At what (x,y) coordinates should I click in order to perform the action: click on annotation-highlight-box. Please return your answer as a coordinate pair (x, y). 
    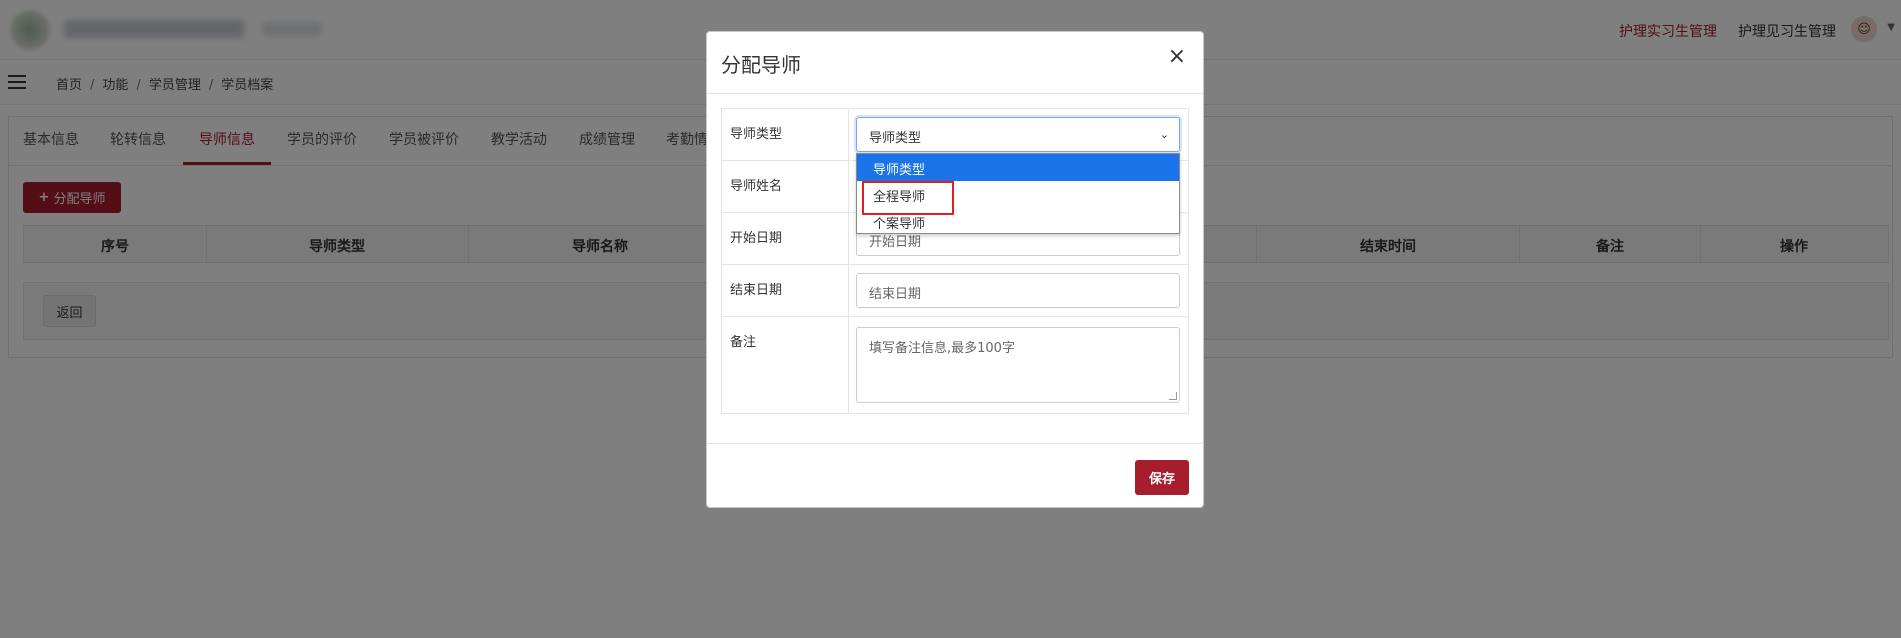
    Looking at the image, I should click on (908, 198).